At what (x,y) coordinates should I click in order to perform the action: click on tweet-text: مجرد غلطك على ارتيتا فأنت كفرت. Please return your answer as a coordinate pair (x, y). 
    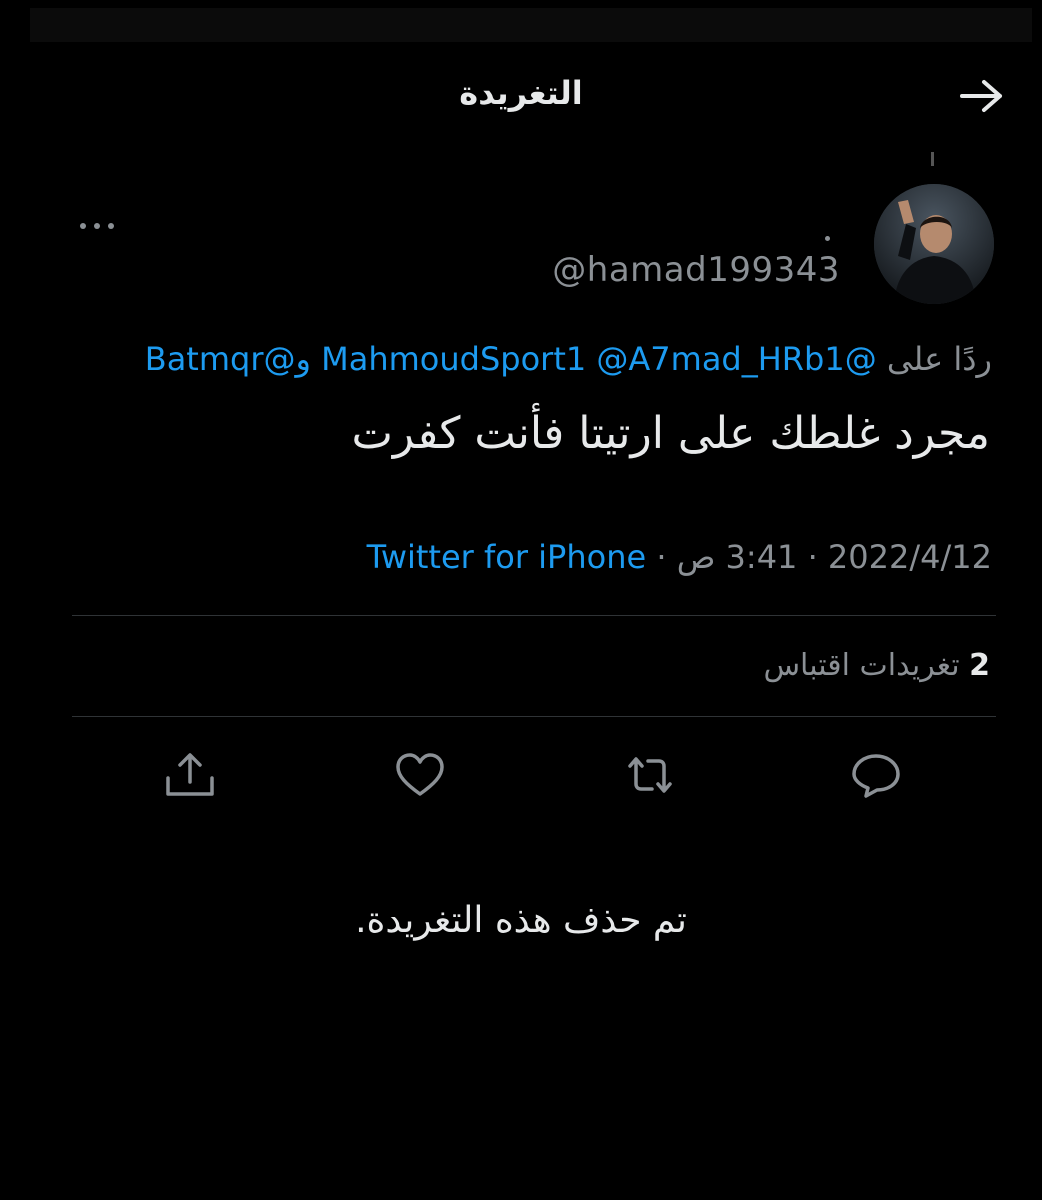
    Looking at the image, I should click on (671, 433).